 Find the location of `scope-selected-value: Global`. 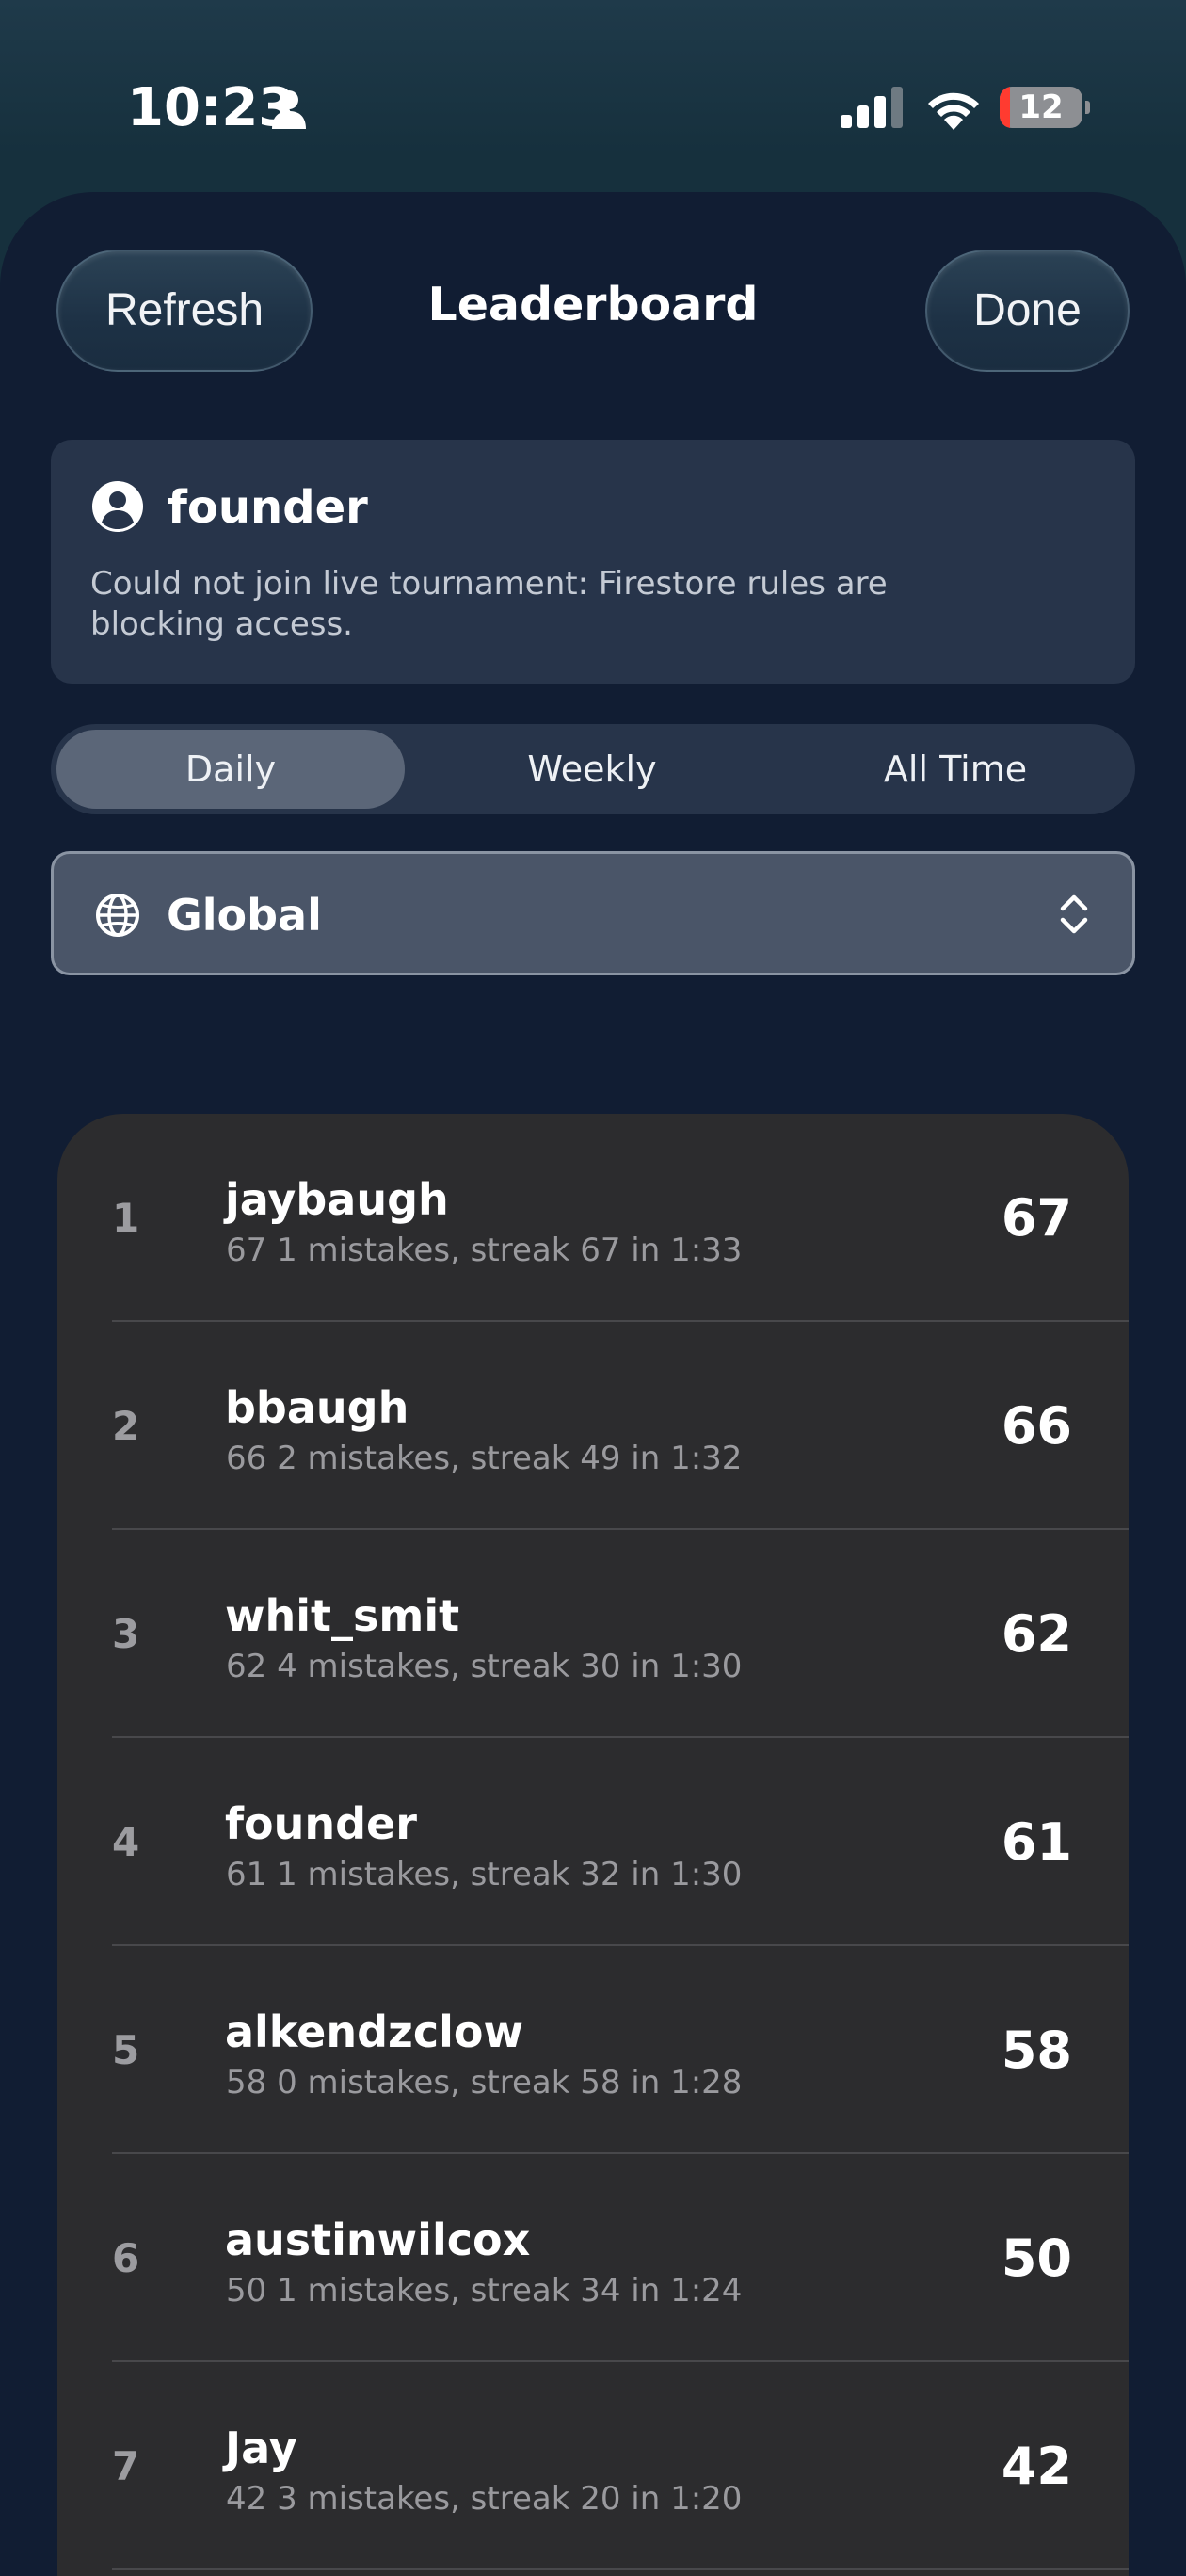

scope-selected-value: Global is located at coordinates (244, 915).